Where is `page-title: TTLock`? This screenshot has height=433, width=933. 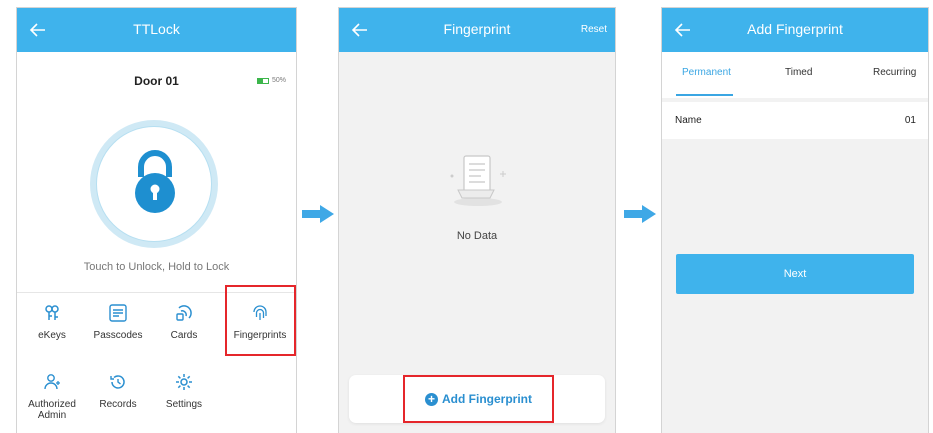
page-title: TTLock is located at coordinates (156, 29).